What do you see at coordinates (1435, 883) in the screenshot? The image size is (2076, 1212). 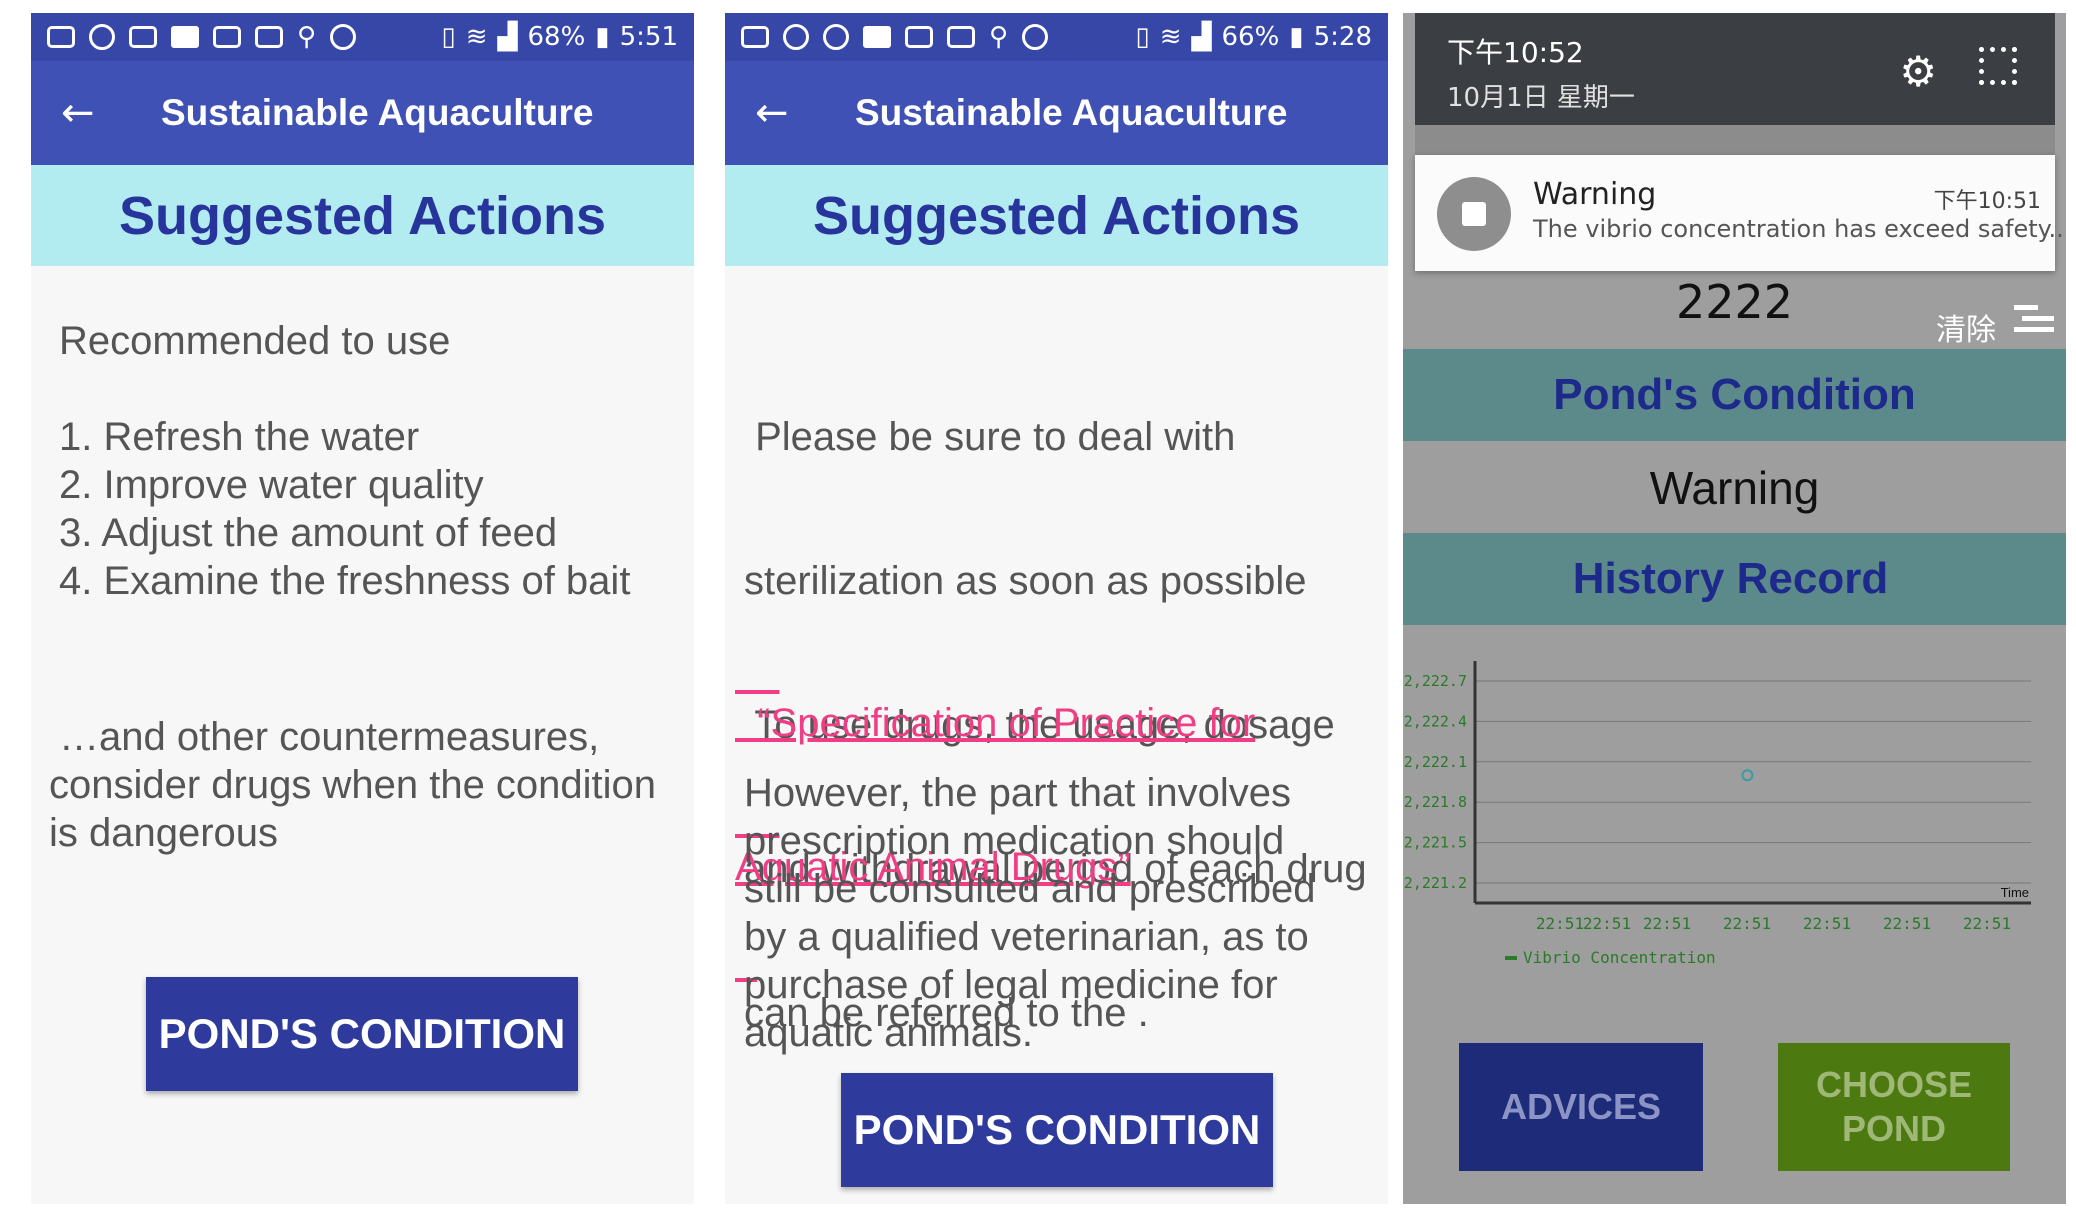 I see `y-tick-label: 2,221.2` at bounding box center [1435, 883].